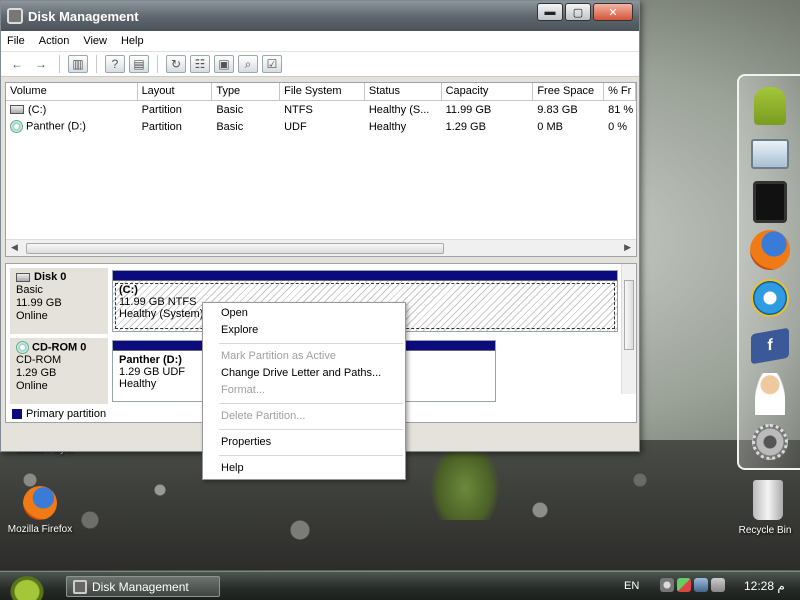 The image size is (800, 600). I want to click on search-icon: ⌕, so click(248, 64).